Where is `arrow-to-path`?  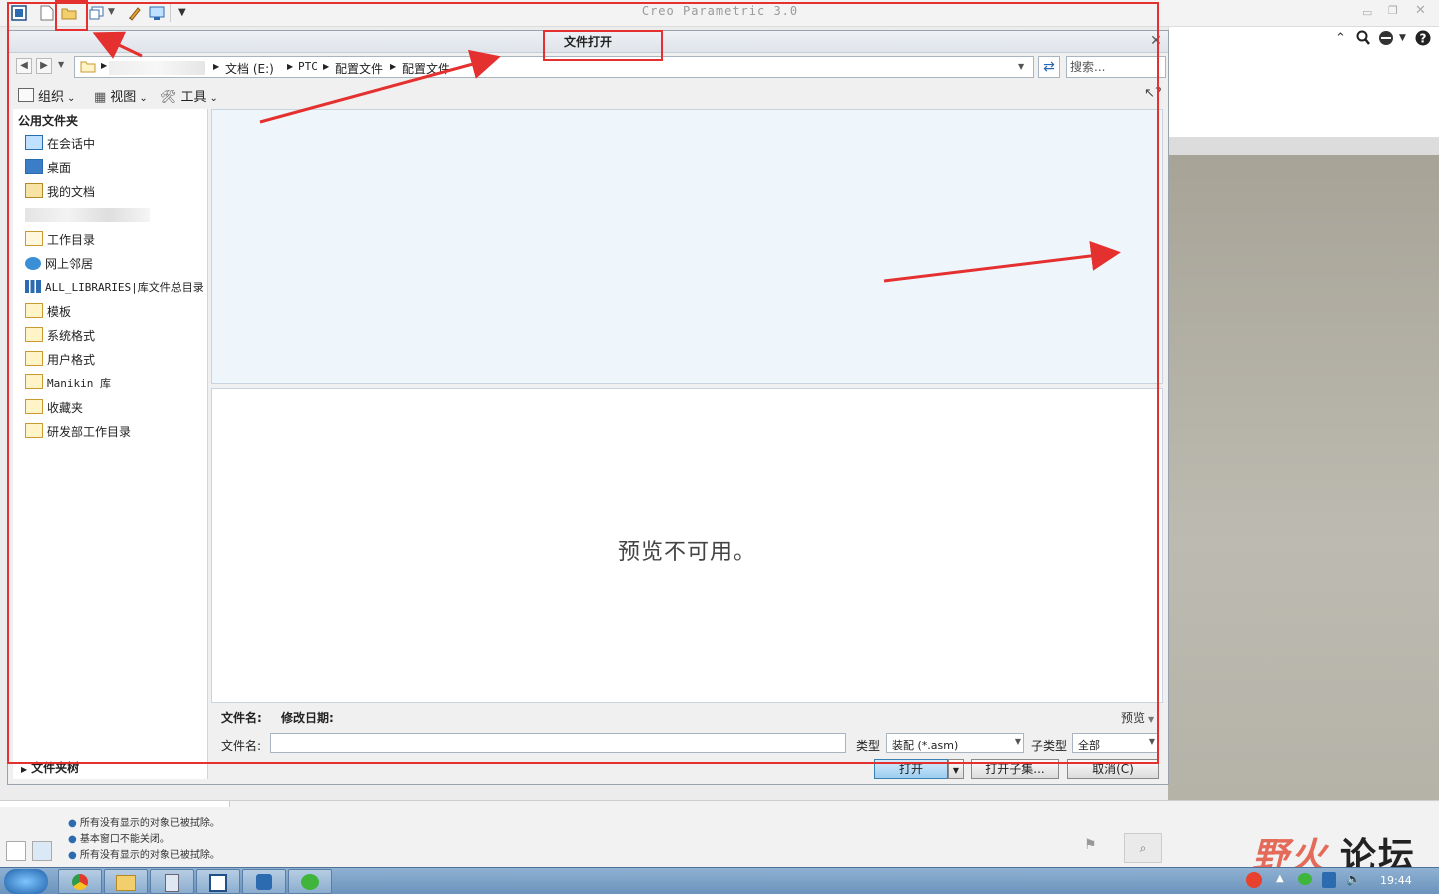 arrow-to-path is located at coordinates (380, 86).